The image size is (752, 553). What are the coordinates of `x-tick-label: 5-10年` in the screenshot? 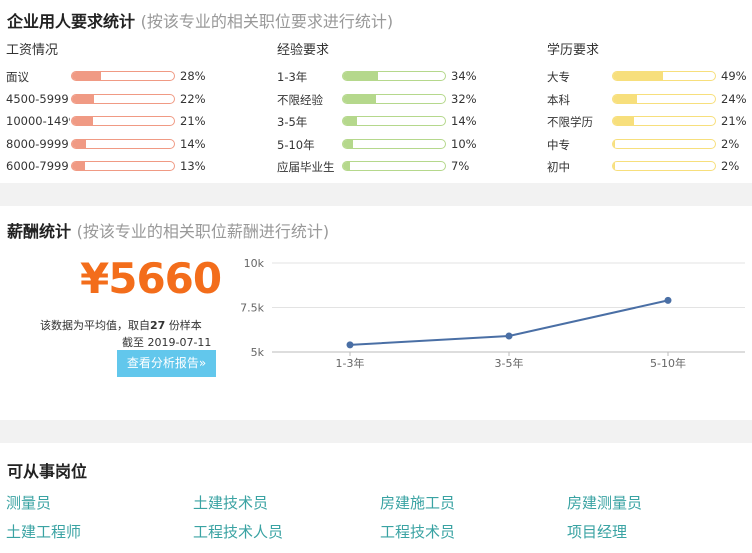 It's located at (668, 363).